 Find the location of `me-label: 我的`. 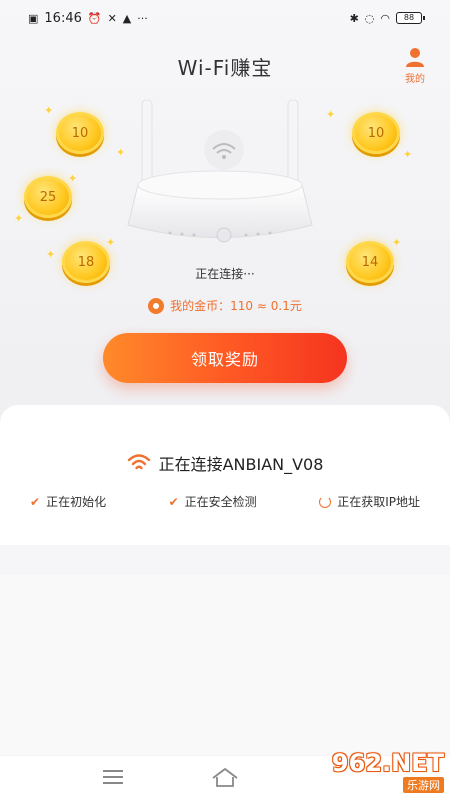

me-label: 我的 is located at coordinates (415, 79).